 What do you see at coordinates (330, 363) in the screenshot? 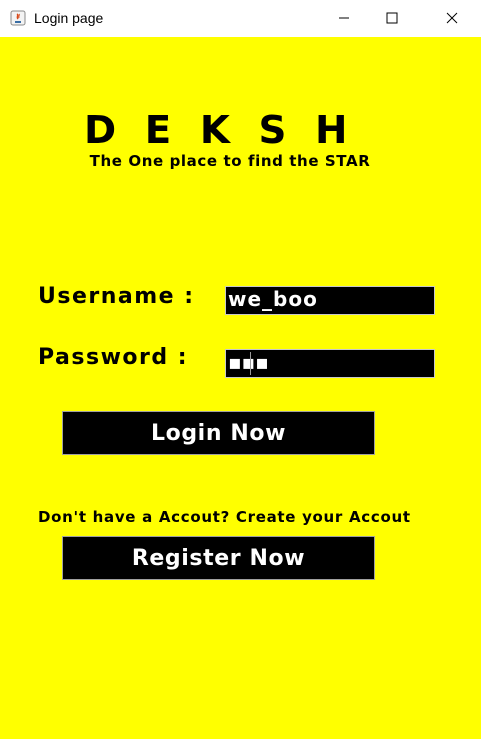
I see `password-input: ▪▪▪` at bounding box center [330, 363].